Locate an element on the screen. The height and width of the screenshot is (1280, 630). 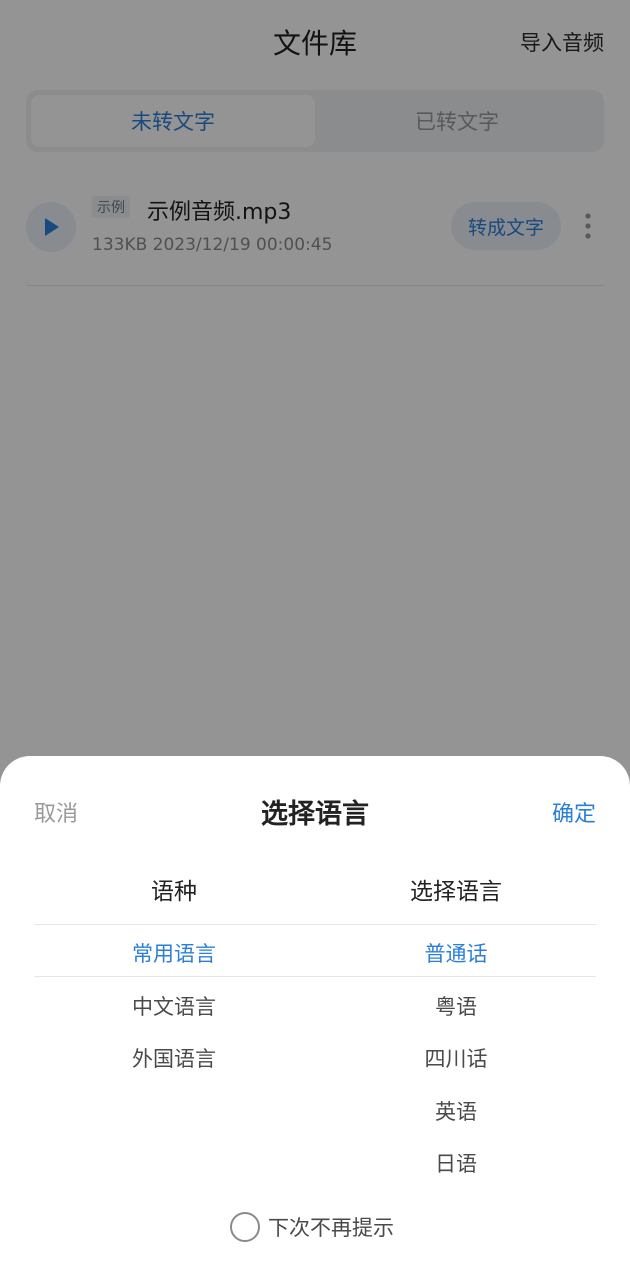
picker-option-english: 英语 is located at coordinates (456, 1112).